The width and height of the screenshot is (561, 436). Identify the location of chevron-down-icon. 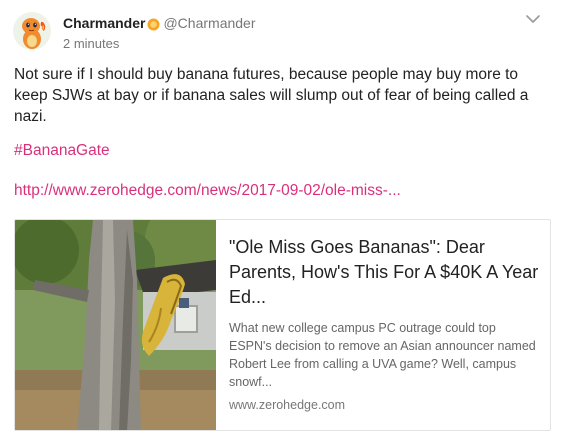
(533, 18).